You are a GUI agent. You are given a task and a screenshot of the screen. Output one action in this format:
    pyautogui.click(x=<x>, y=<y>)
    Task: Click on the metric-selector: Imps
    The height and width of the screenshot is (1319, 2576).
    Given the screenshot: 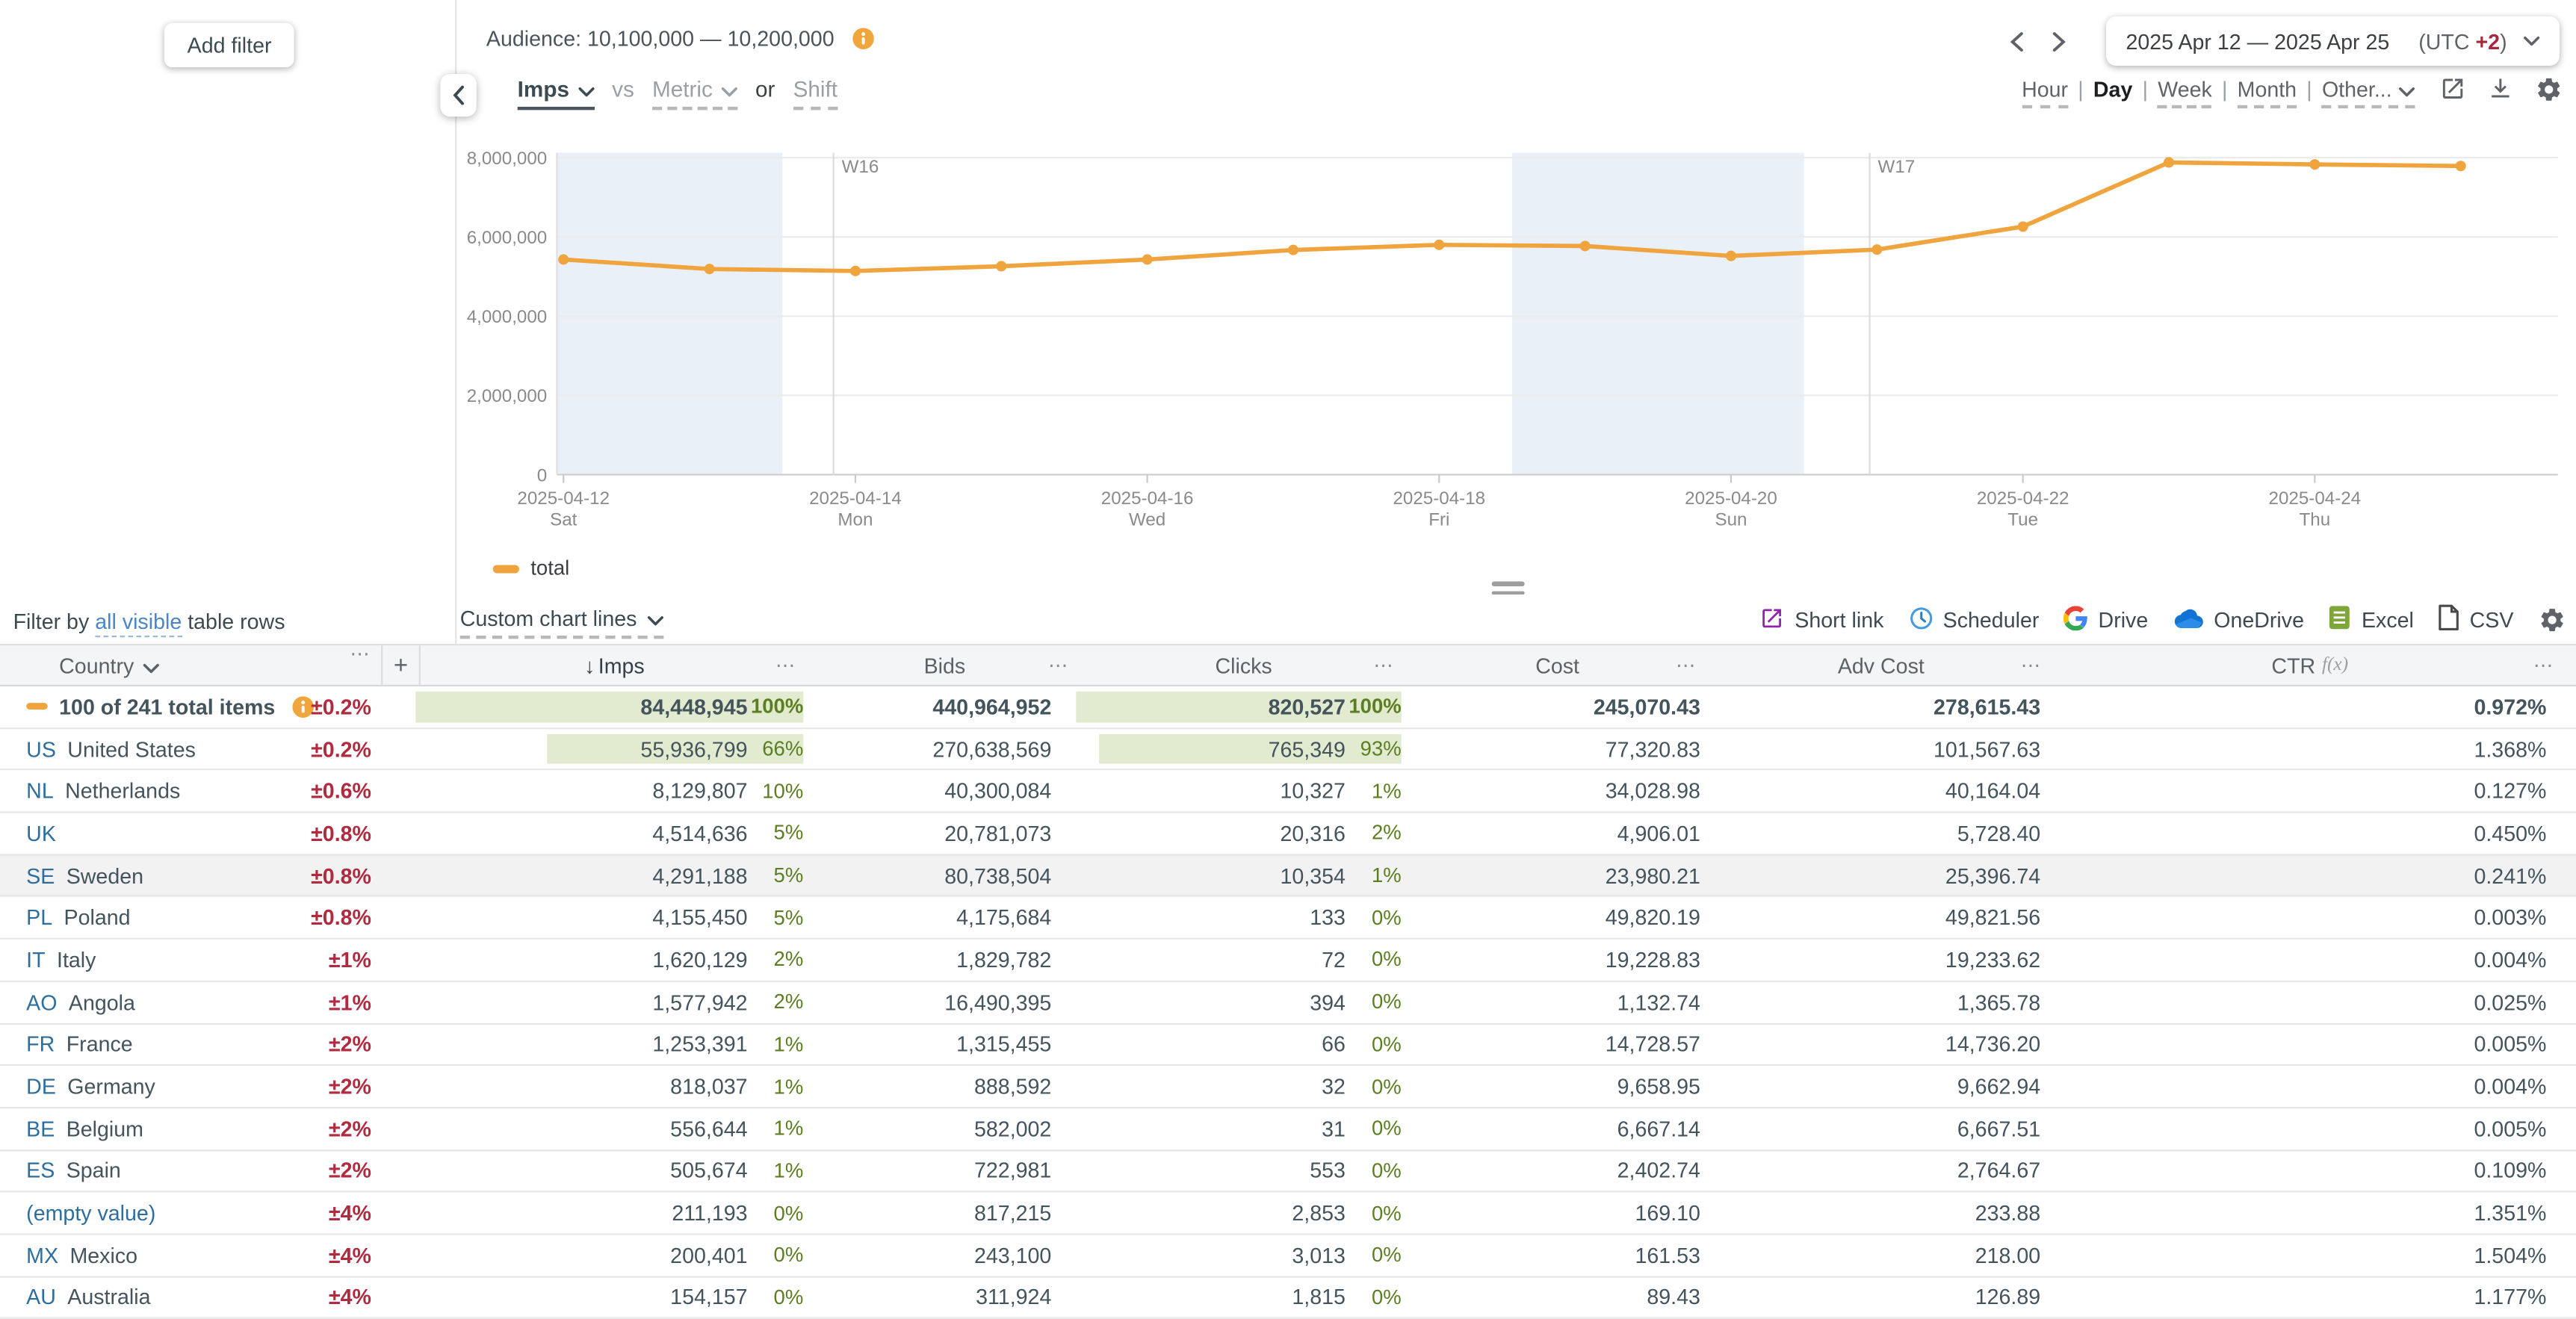 What is the action you would take?
    pyautogui.click(x=555, y=94)
    